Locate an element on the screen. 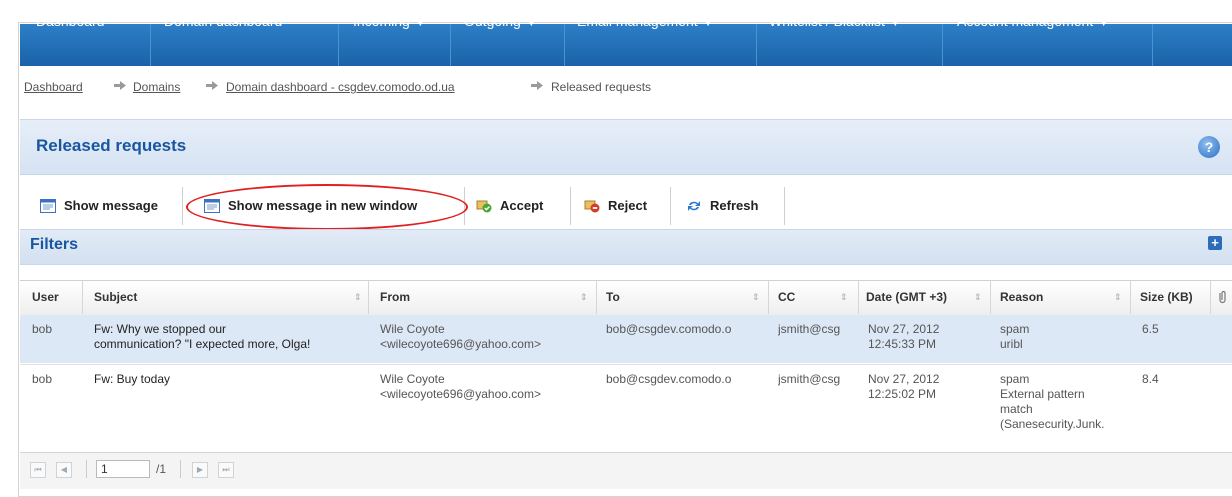 The image size is (1232, 497). column-header-user: User is located at coordinates (45, 297).